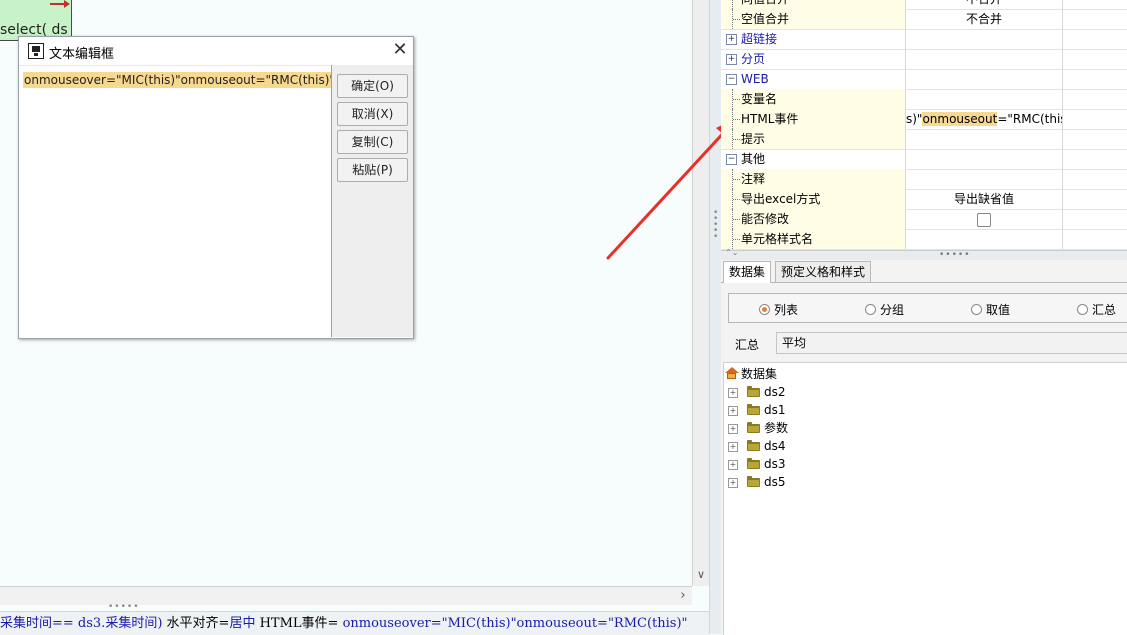  I want to click on property-category: − 其他, so click(924, 159).